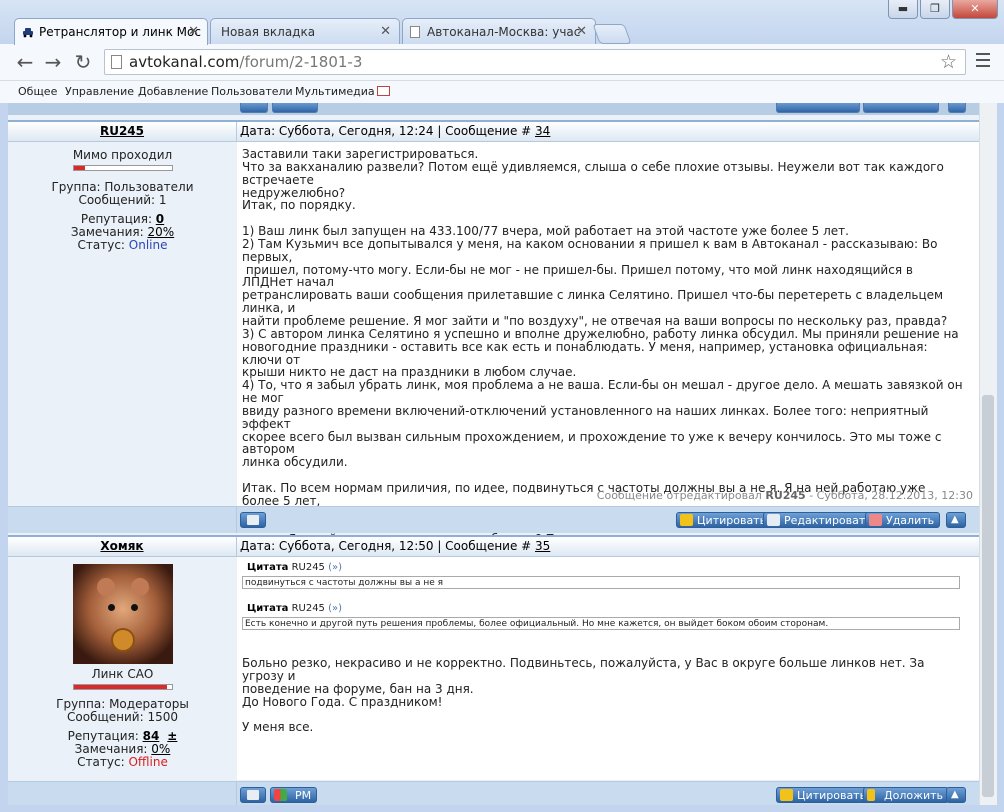 This screenshot has width=1004, height=812. Describe the element at coordinates (295, 108) in the screenshot. I see `pm-button-partial` at that location.